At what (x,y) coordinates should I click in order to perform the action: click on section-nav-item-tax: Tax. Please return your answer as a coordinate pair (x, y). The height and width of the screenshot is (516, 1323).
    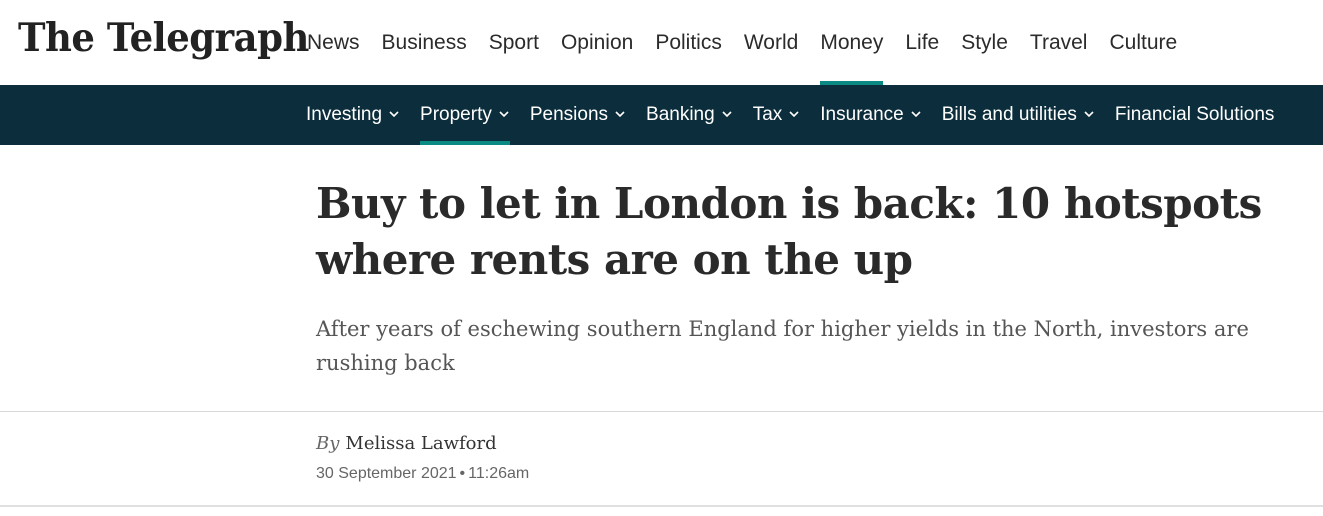
    Looking at the image, I should click on (777, 115).